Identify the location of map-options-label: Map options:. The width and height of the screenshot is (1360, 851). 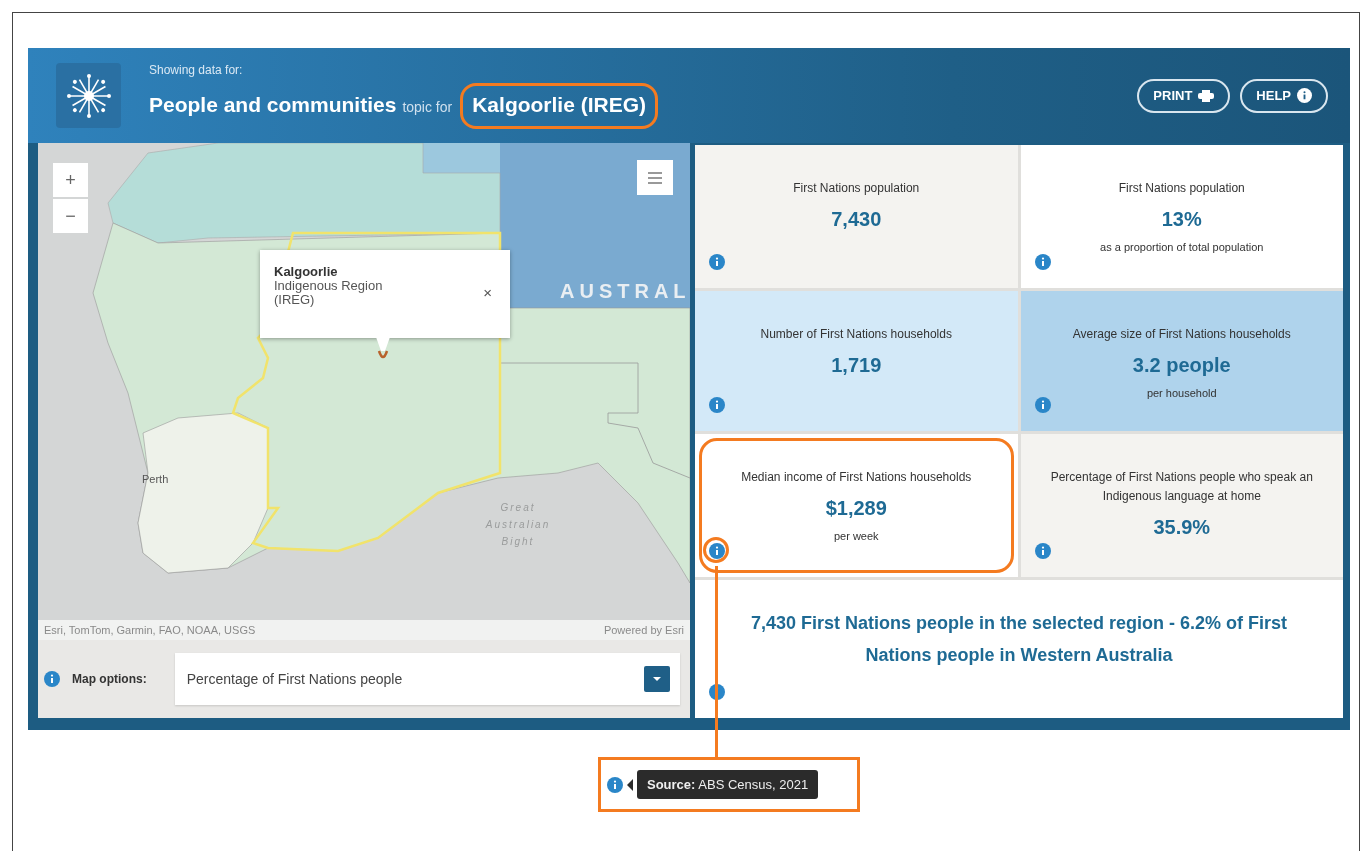
(109, 679).